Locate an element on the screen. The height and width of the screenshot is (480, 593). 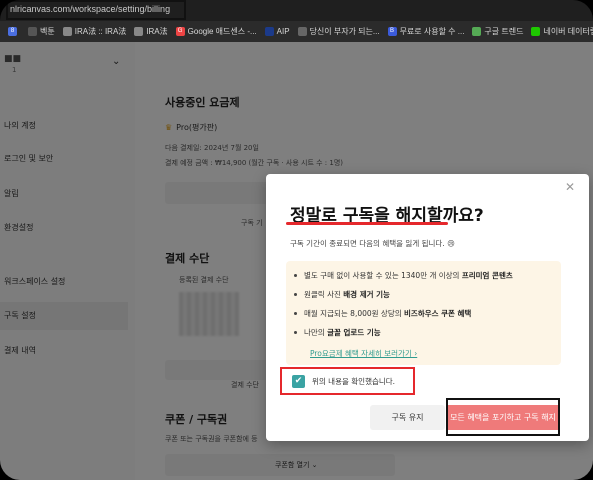
benefit-text: 매월 지급되는 8,000원 상당의 is located at coordinates (354, 313).